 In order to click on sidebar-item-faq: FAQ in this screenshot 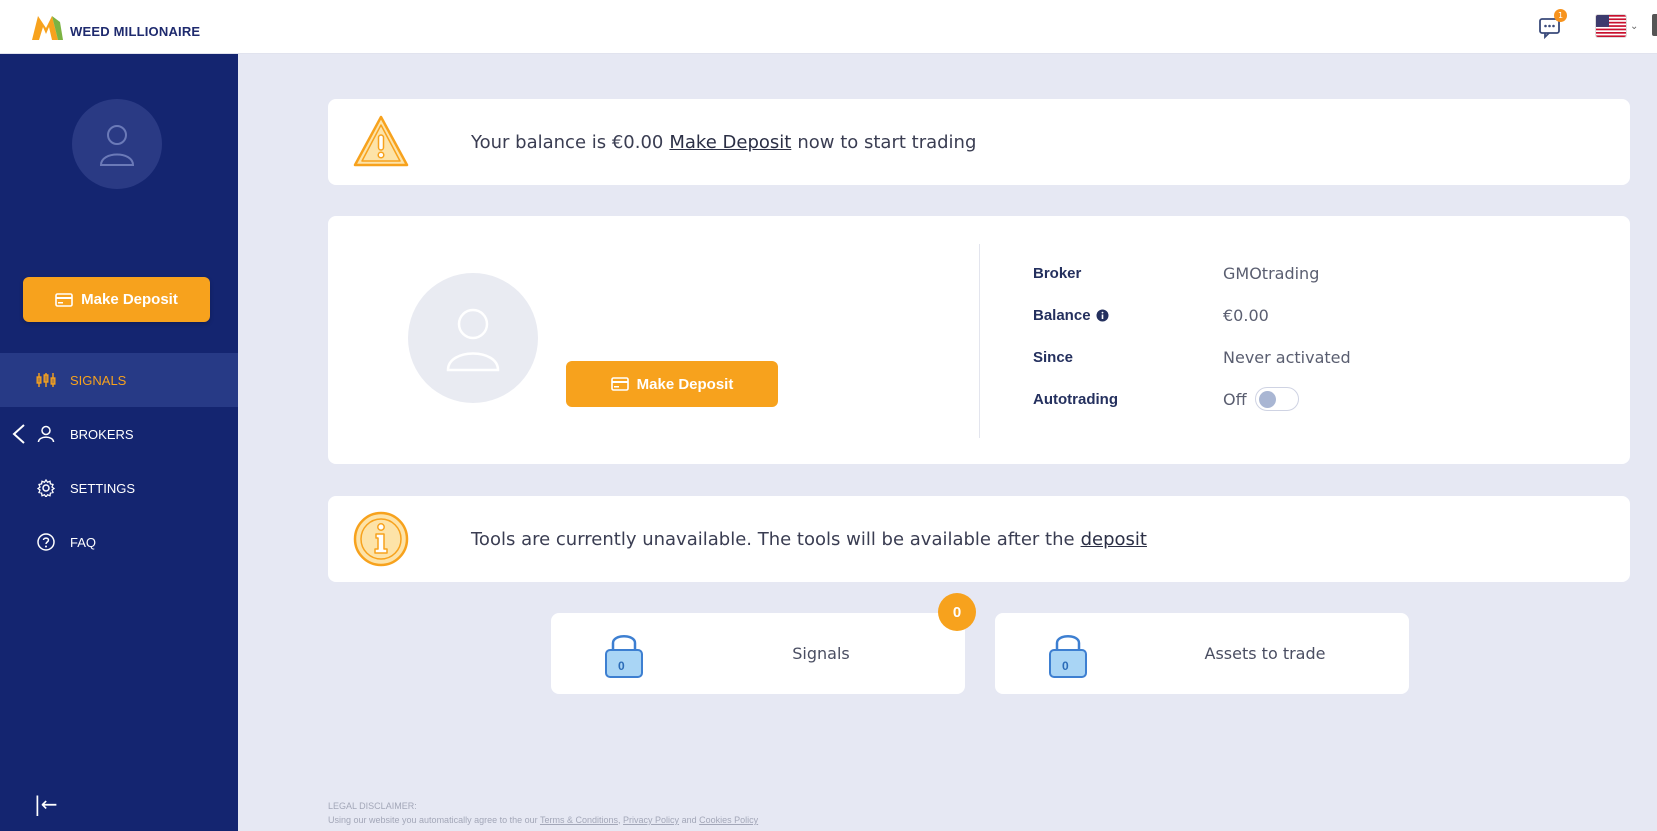, I will do `click(119, 542)`.